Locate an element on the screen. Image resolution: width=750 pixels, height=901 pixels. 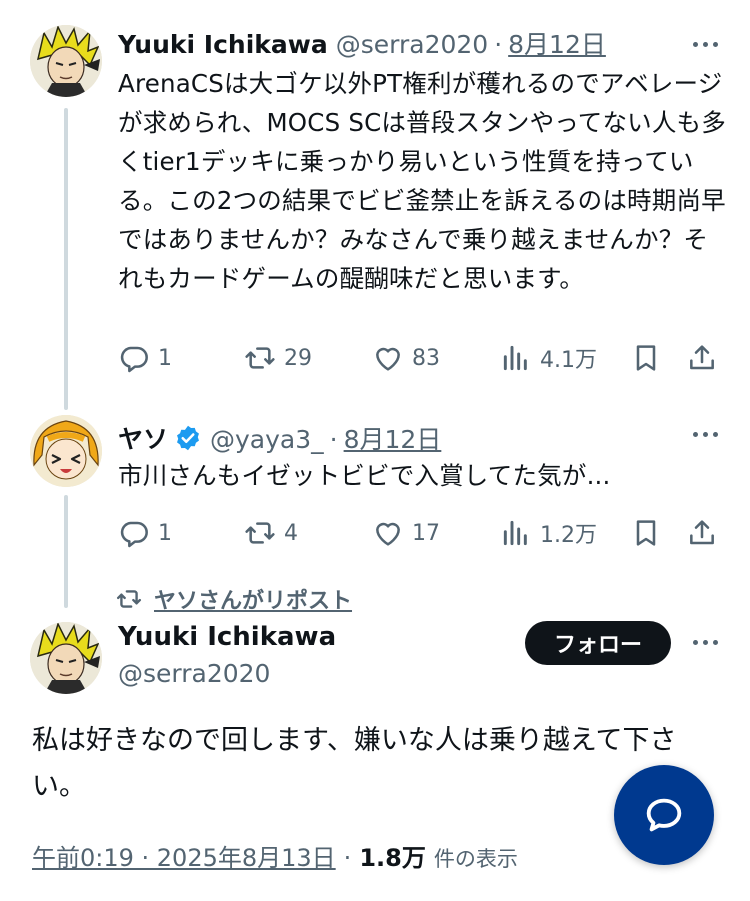
views-button: 4.1万 is located at coordinates (548, 358).